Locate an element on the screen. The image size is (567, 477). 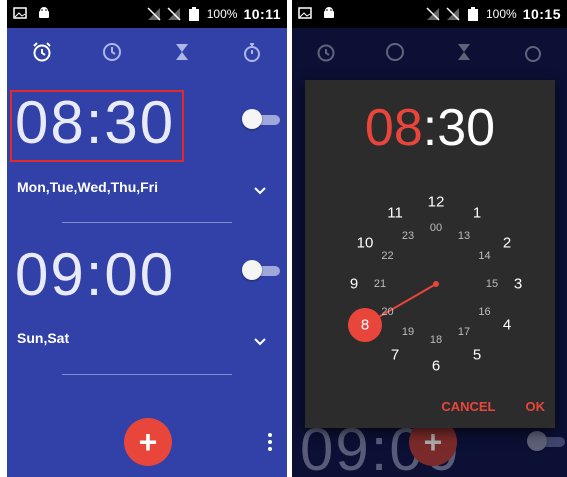
add-alarm-button: + is located at coordinates (148, 442).